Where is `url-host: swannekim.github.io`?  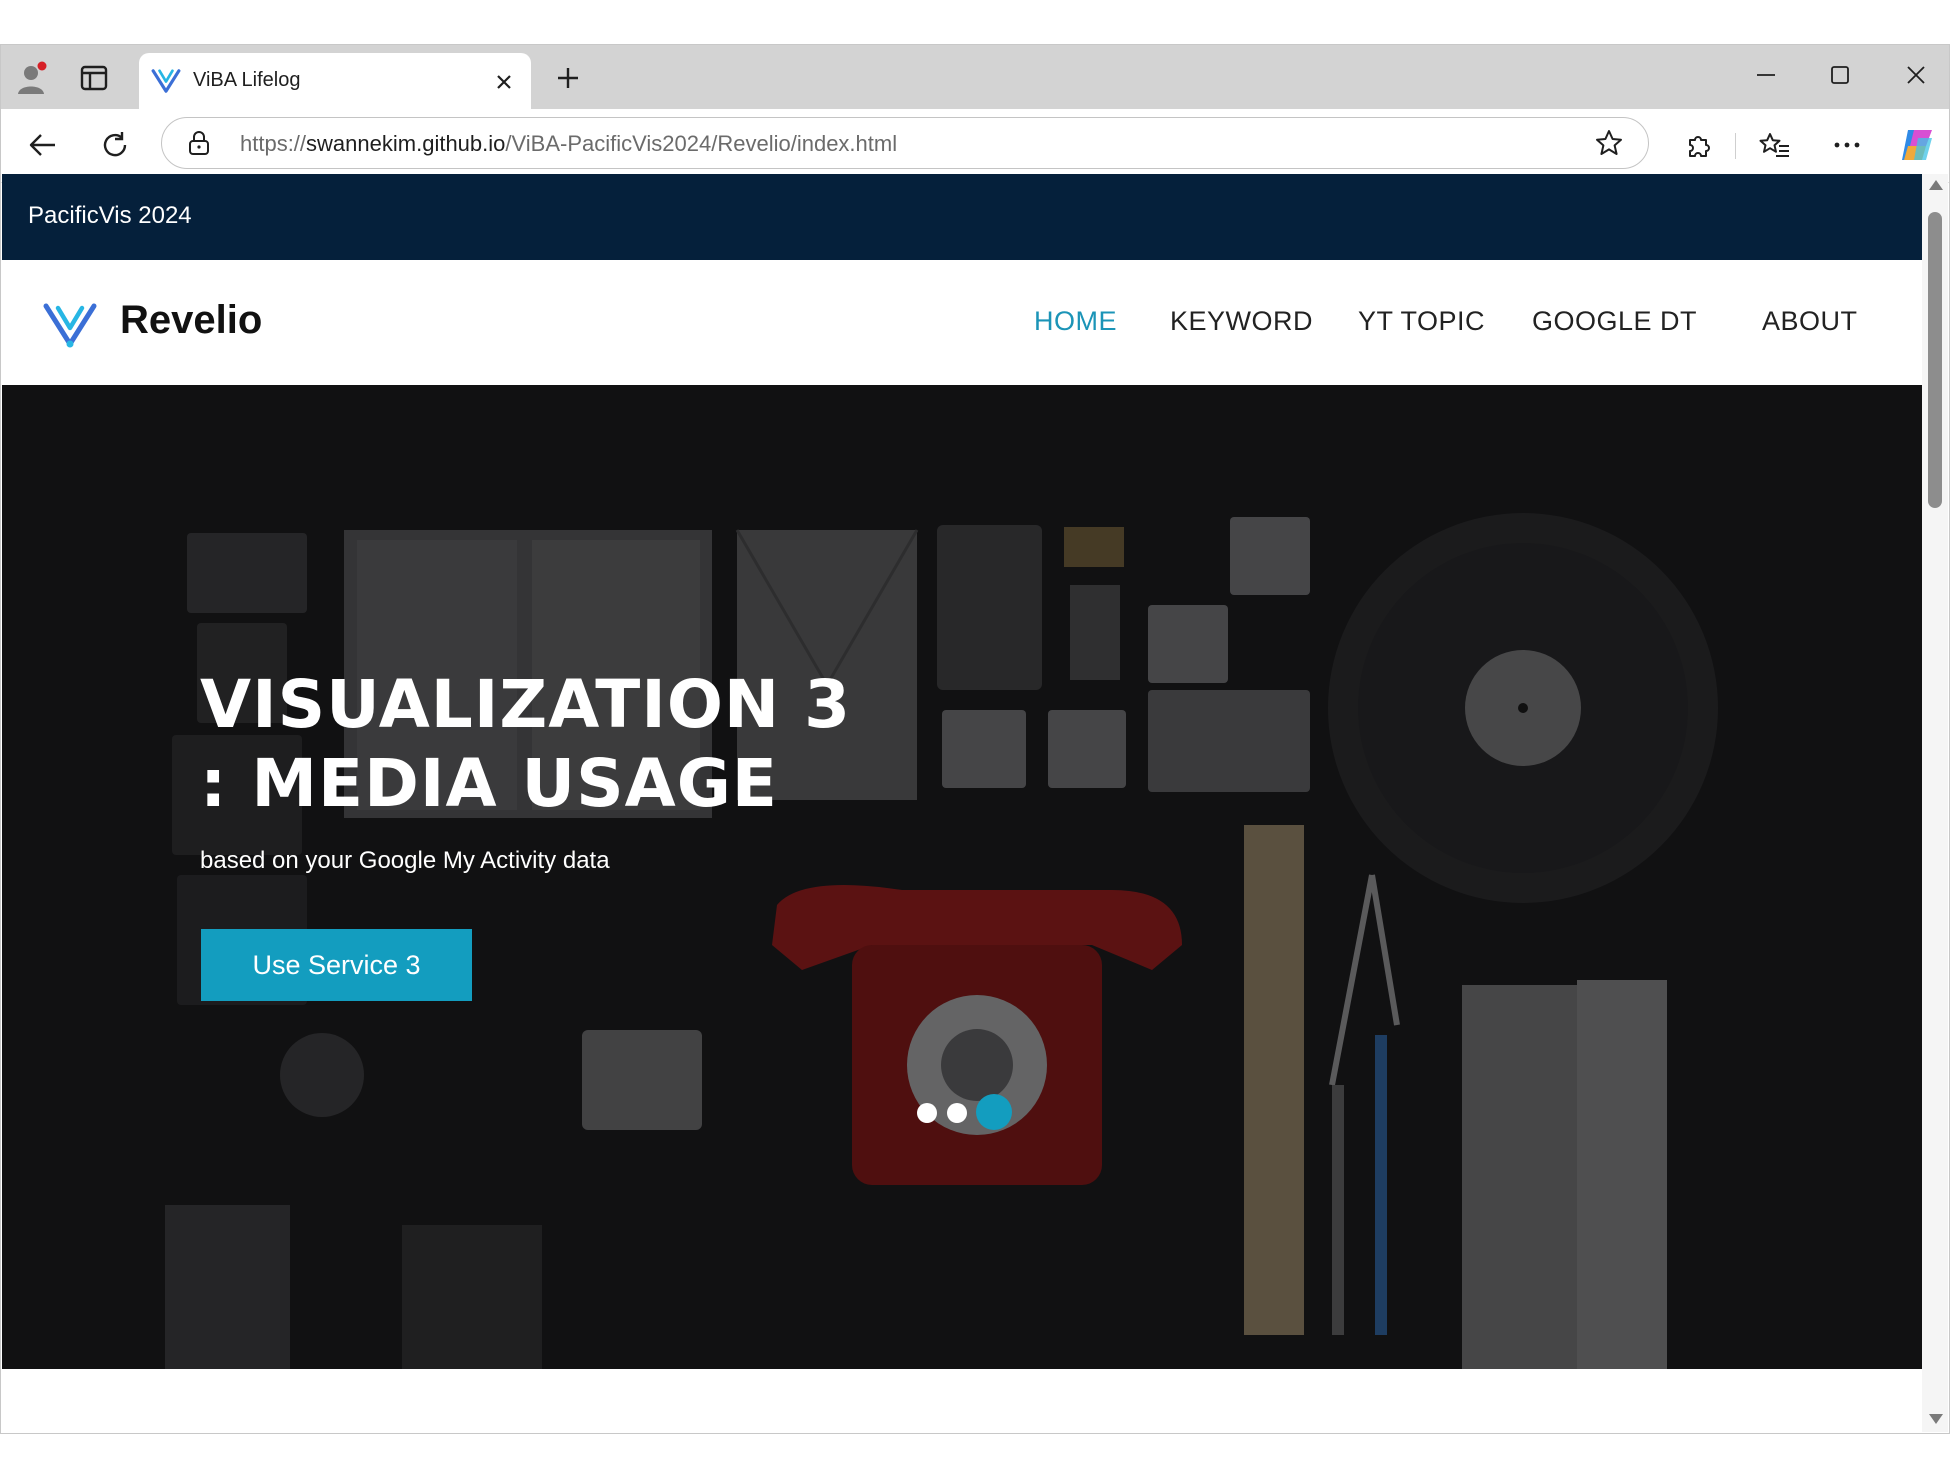
url-host: swannekim.github.io is located at coordinates (406, 143).